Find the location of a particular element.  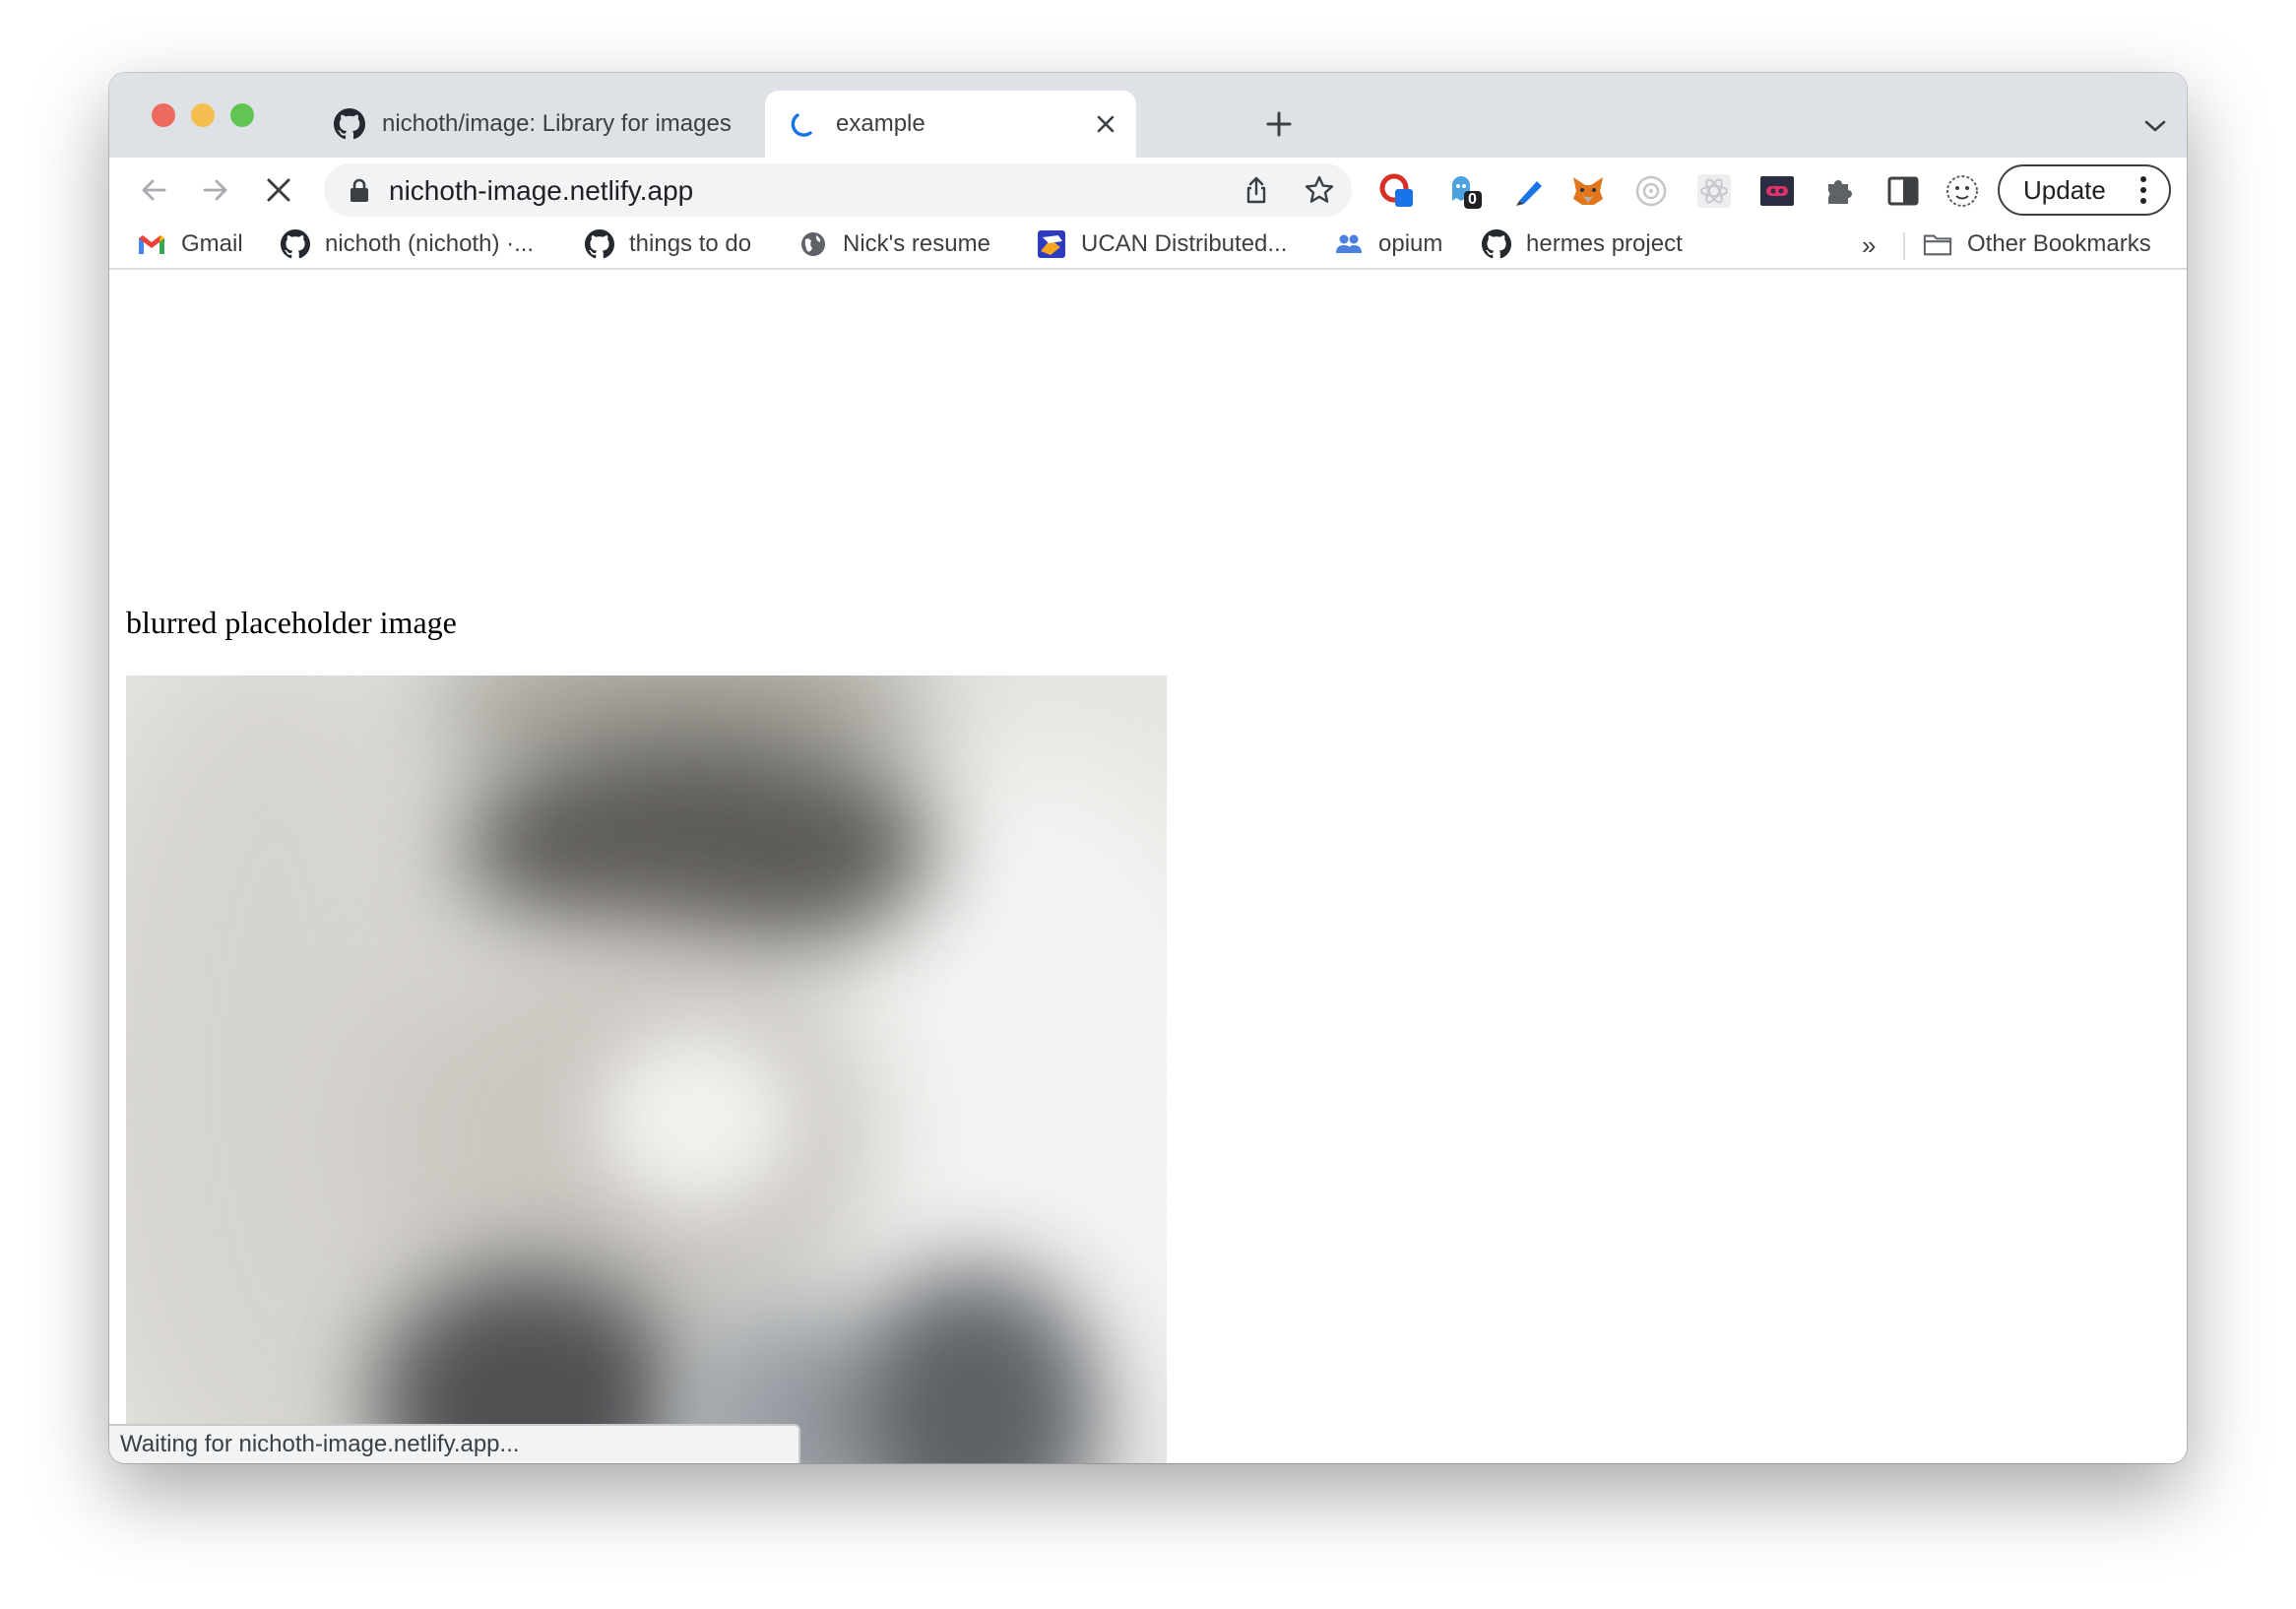

profile-avatar-icon is located at coordinates (1962, 191).